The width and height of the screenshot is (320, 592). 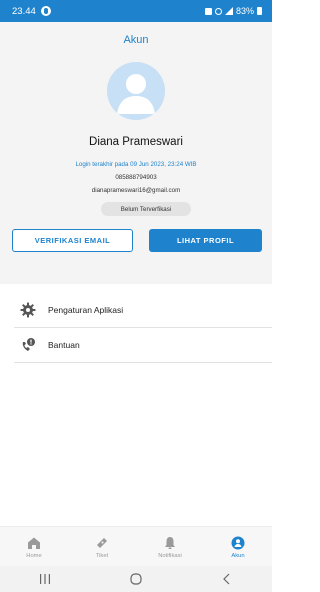 I want to click on system-nav-bar, so click(x=136, y=579).